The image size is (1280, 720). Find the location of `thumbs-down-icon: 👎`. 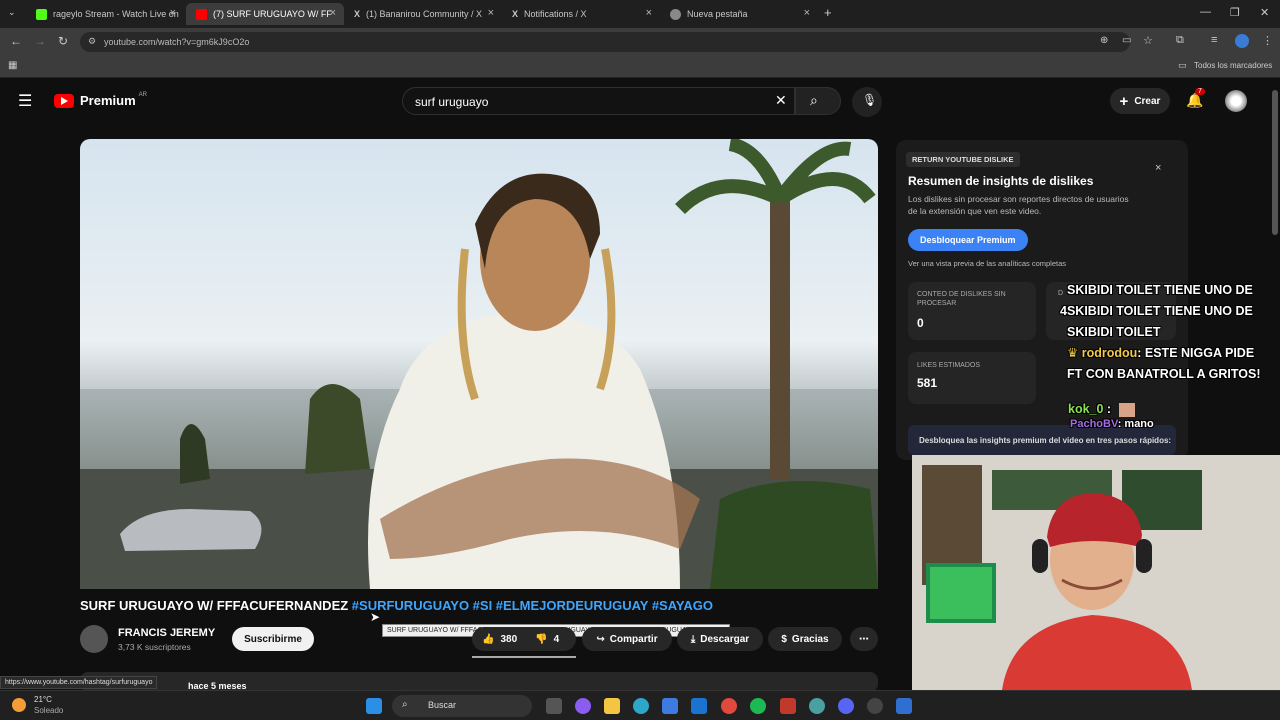

thumbs-down-icon: 👎 is located at coordinates (541, 639).